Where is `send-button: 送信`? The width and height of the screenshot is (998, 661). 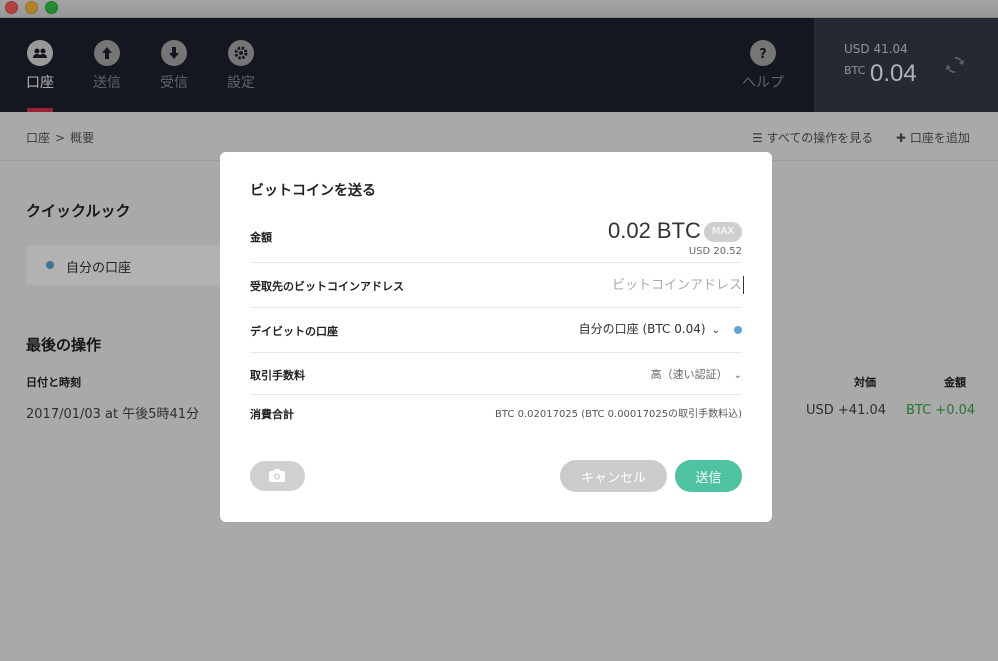 send-button: 送信 is located at coordinates (708, 476).